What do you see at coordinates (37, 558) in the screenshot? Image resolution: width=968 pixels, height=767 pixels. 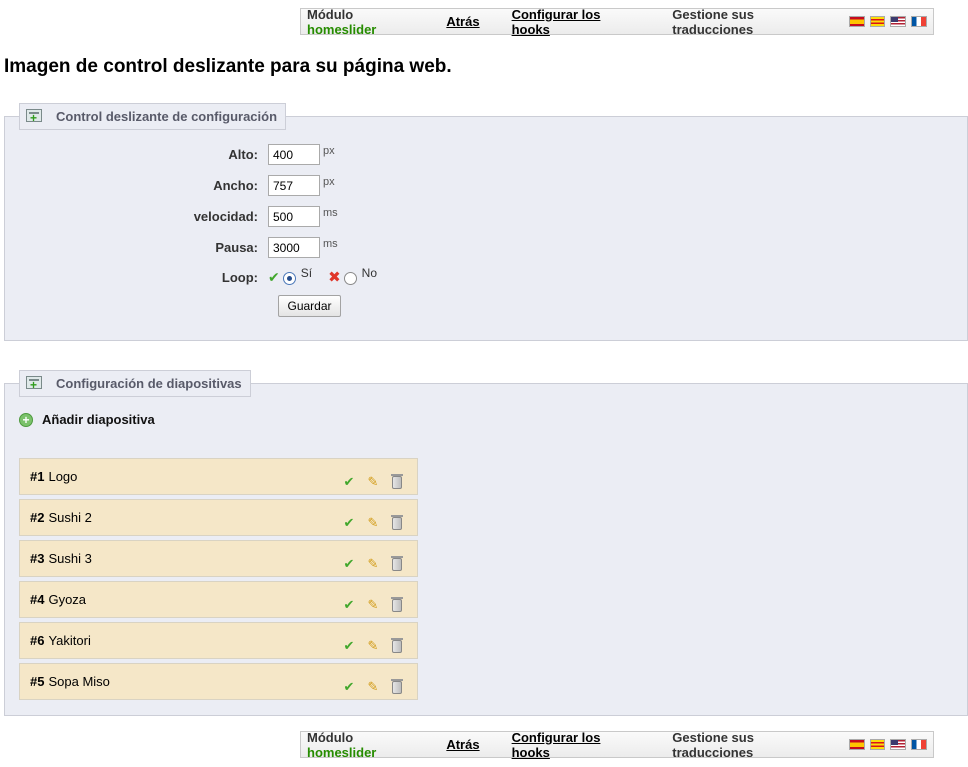 I see `slide-number: #3` at bounding box center [37, 558].